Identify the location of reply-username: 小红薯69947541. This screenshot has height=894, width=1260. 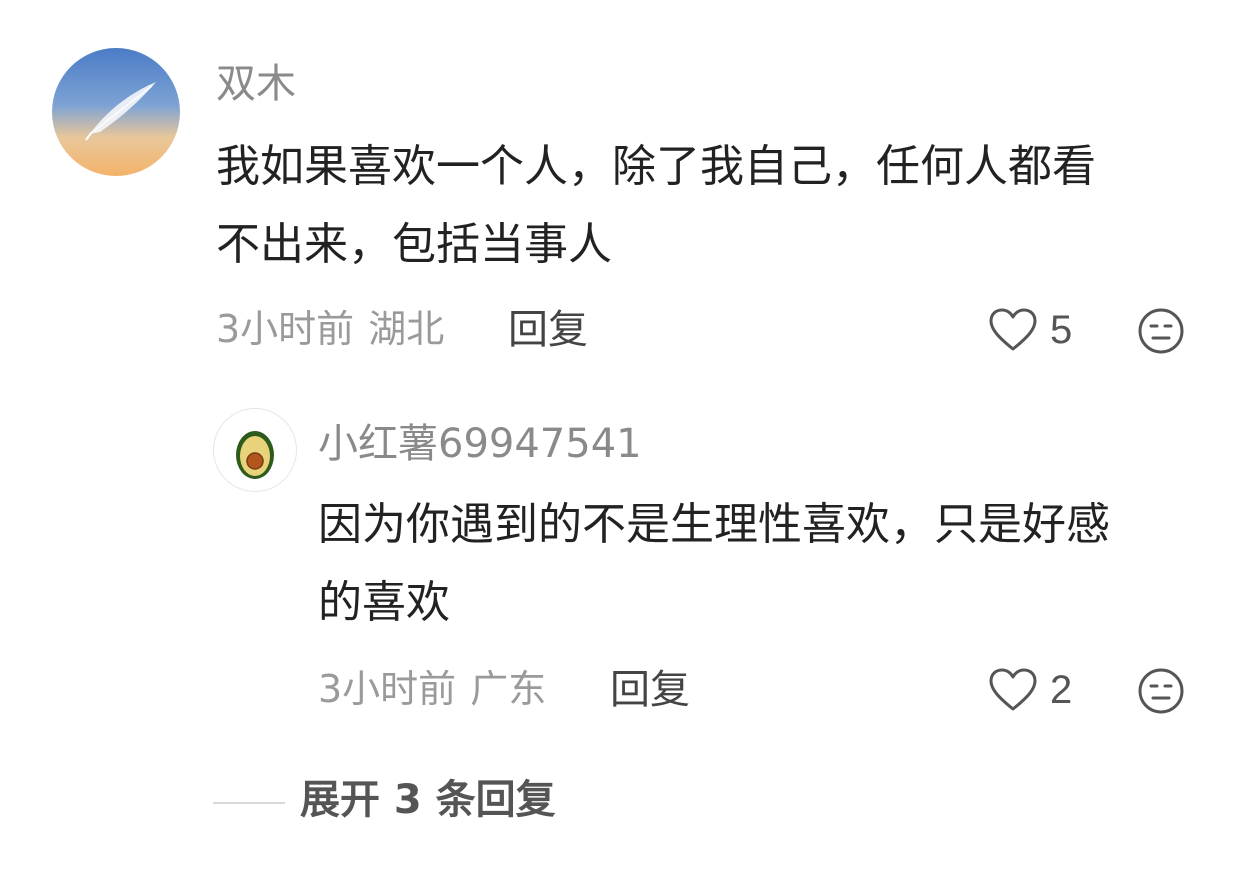
(480, 444).